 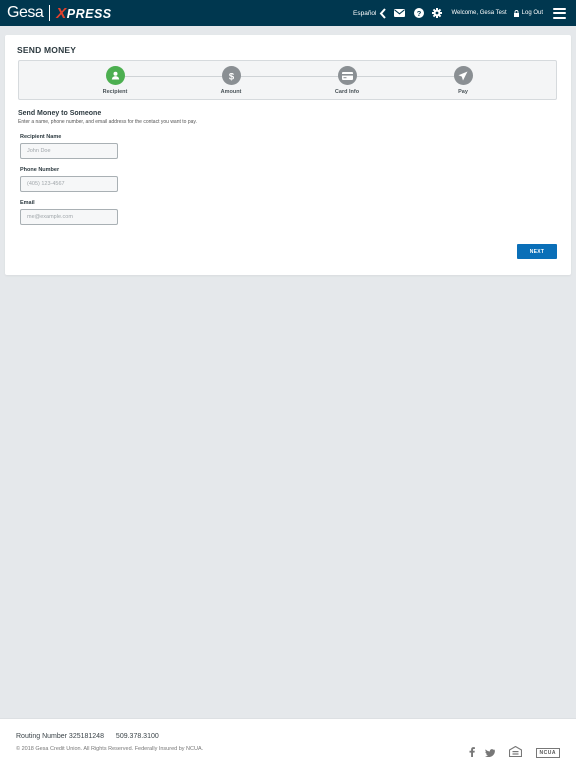 What do you see at coordinates (40, 170) in the screenshot?
I see `phone-number-label: Phone Number` at bounding box center [40, 170].